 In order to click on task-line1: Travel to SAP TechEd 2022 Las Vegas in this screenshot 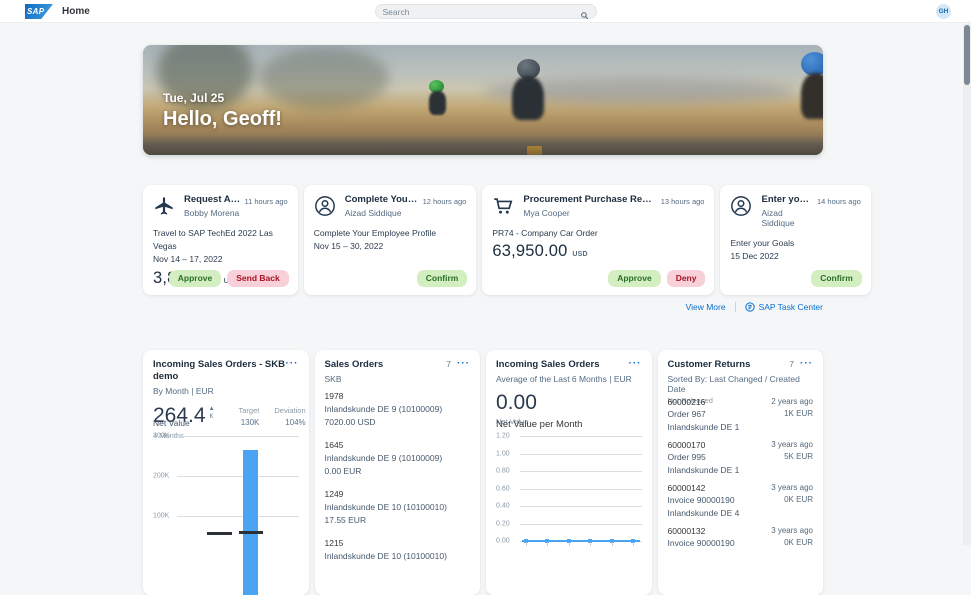, I will do `click(220, 240)`.